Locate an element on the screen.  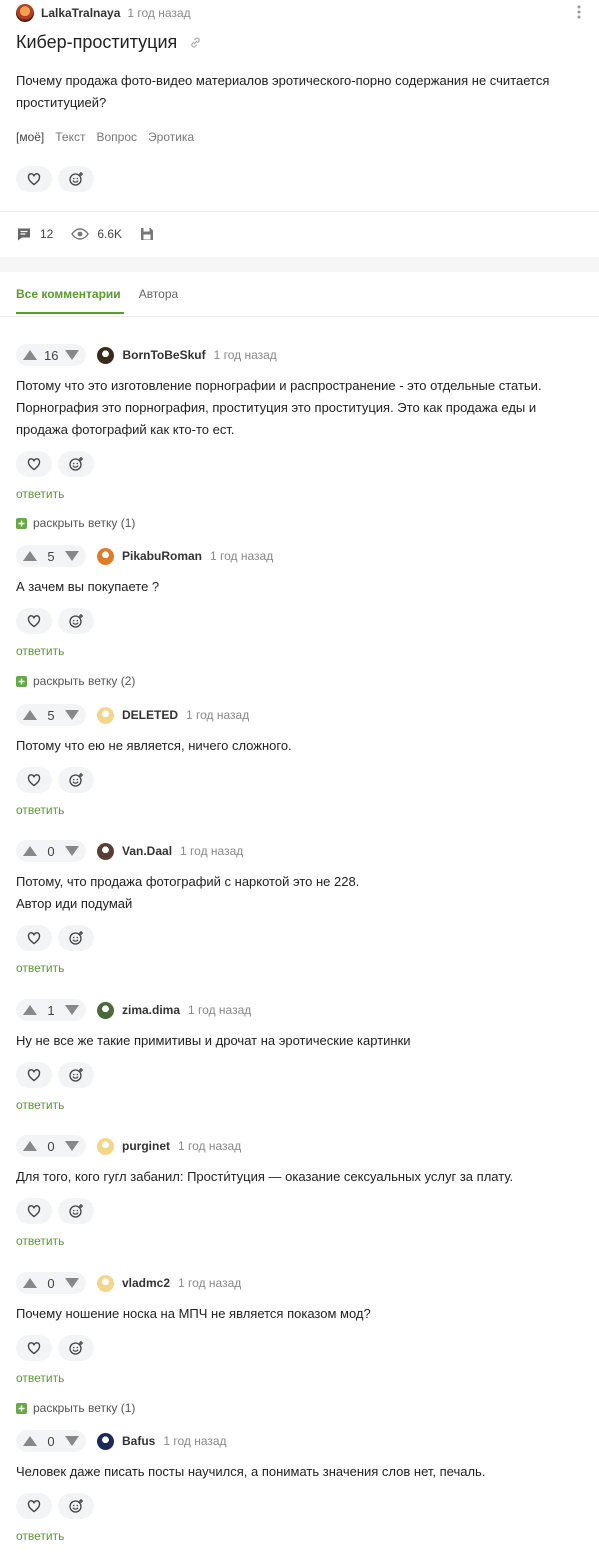
tab-author: Автора is located at coordinates (159, 294).